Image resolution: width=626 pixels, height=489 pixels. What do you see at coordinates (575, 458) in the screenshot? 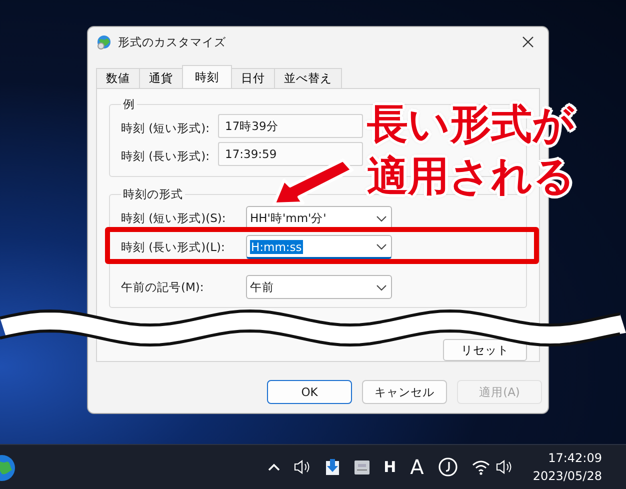
I see `clock-time: 17:42:09` at bounding box center [575, 458].